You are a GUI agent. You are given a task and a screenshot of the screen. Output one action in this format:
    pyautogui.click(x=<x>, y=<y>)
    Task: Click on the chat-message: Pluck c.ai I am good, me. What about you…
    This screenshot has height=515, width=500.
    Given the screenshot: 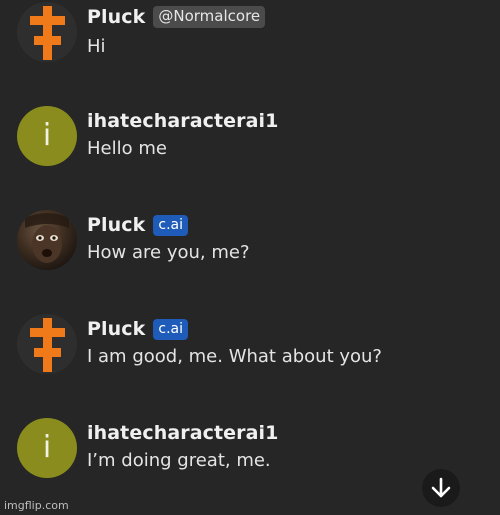 What is the action you would take?
    pyautogui.click(x=252, y=345)
    